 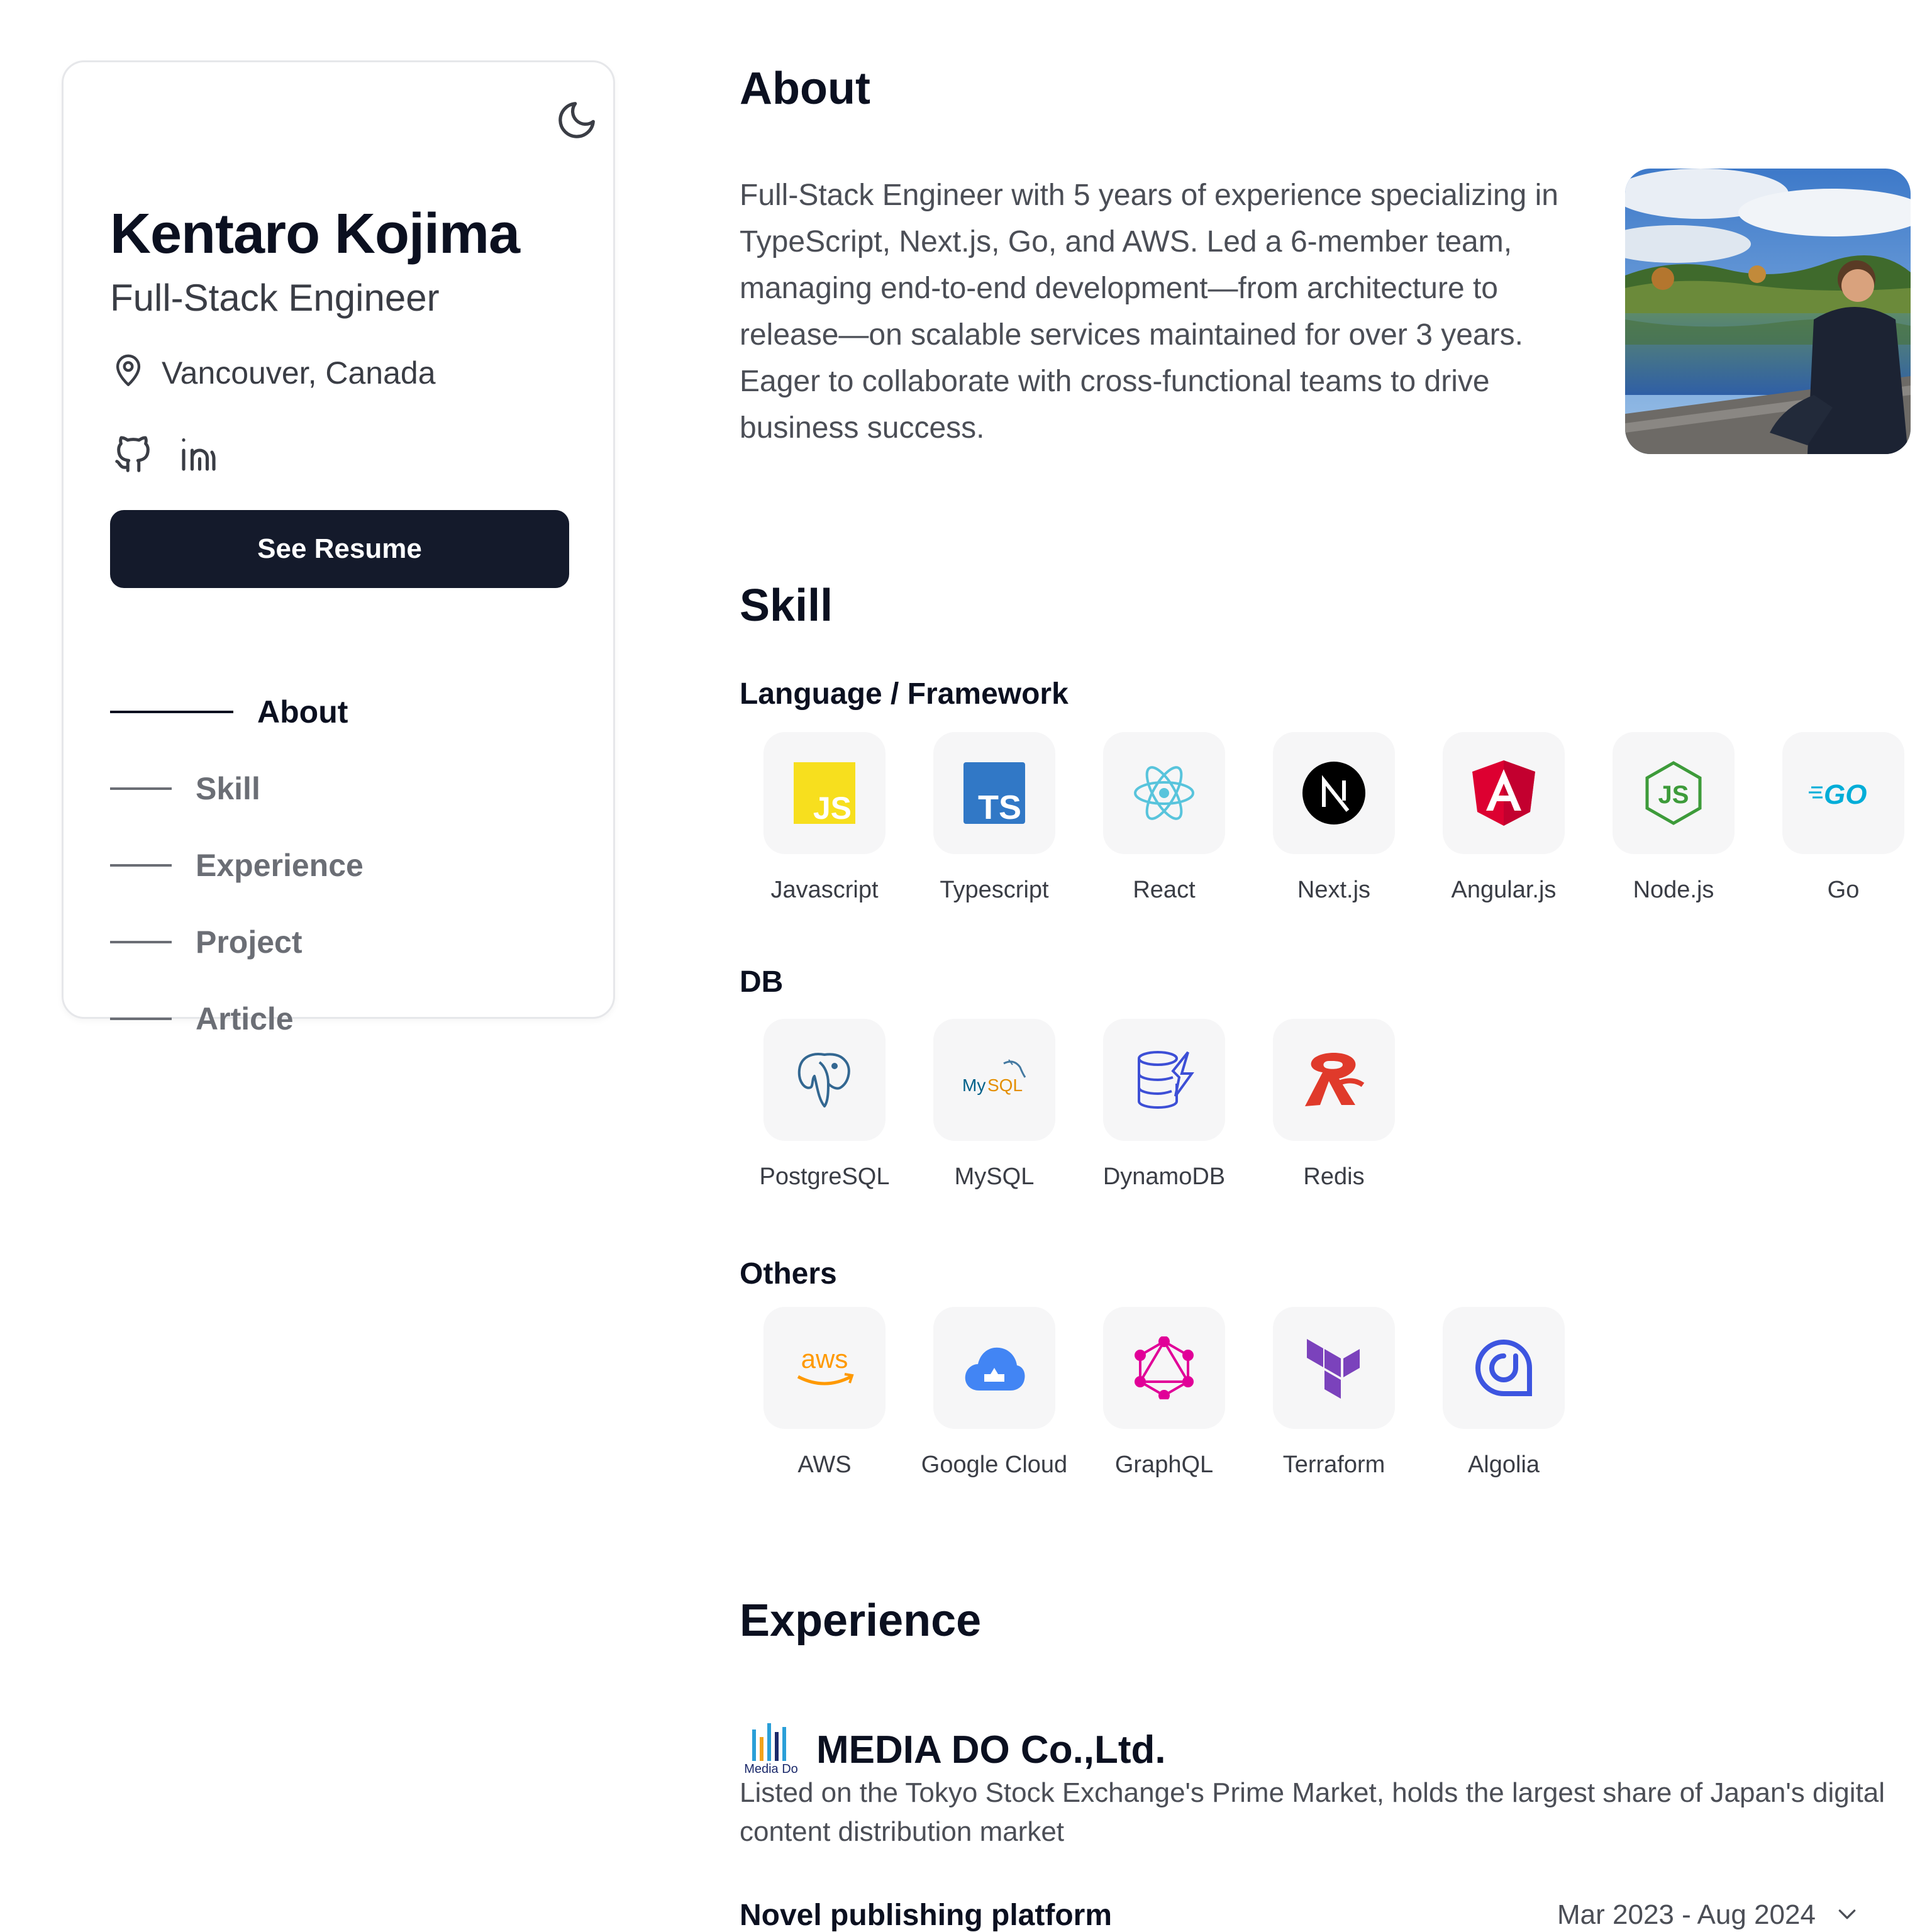 What do you see at coordinates (275, 298) in the screenshot?
I see `profile-title: Full-Stack Engineer` at bounding box center [275, 298].